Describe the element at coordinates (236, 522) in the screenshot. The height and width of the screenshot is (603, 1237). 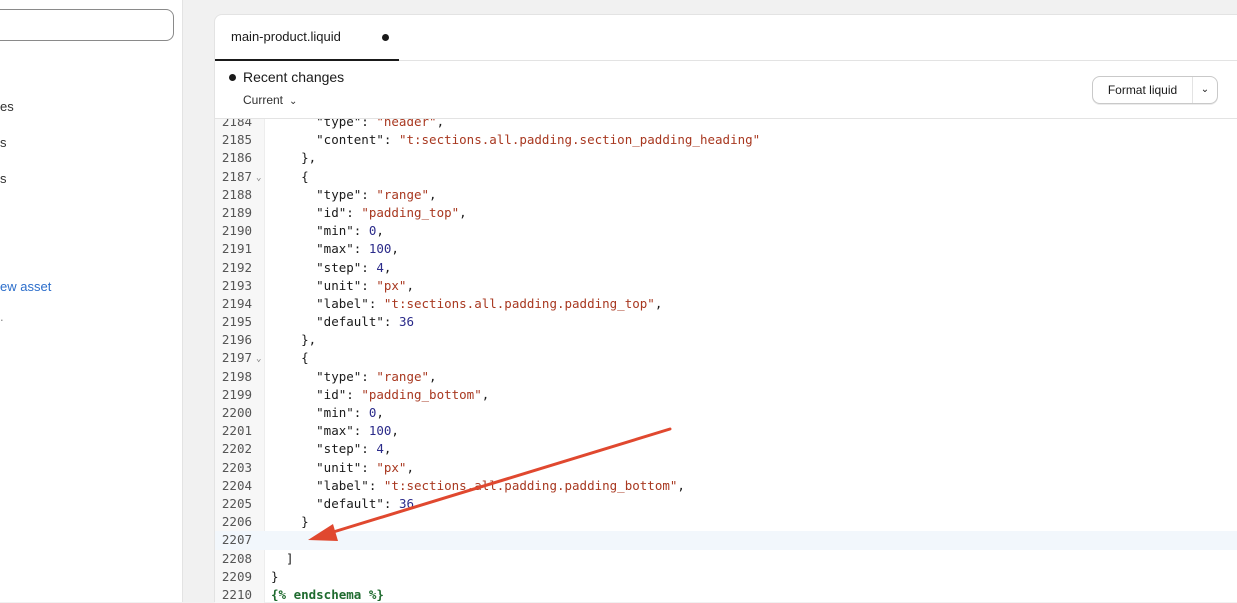
I see `line-number: 2206` at that location.